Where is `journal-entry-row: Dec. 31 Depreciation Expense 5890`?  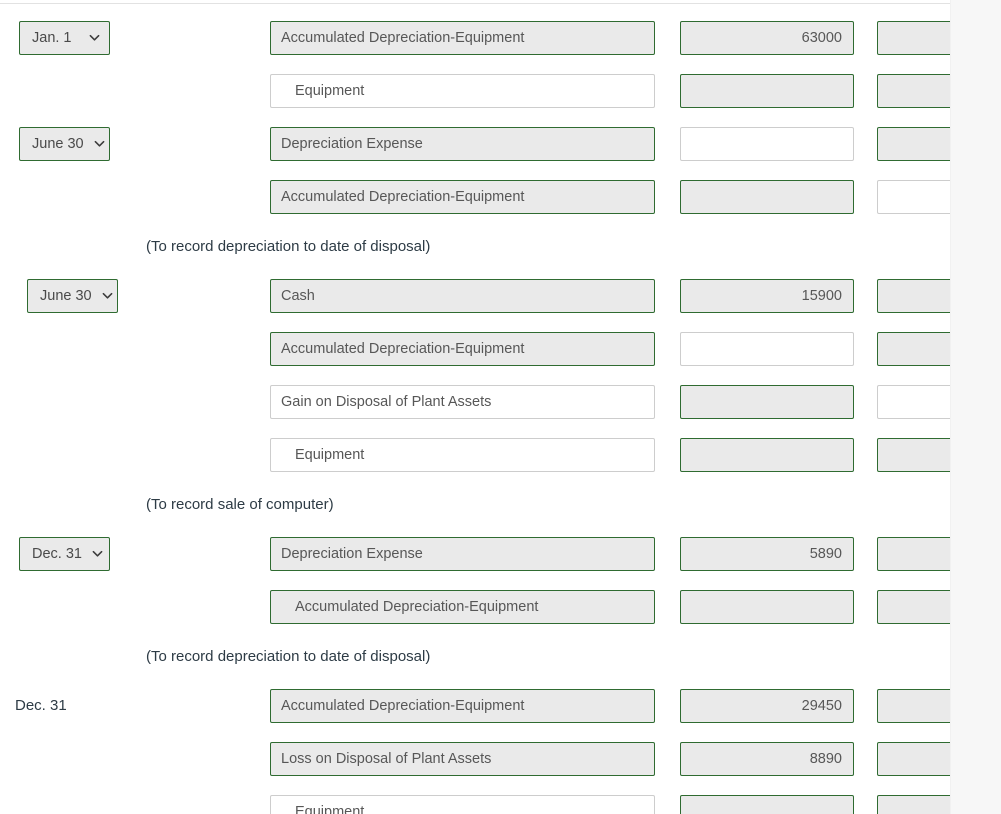
journal-entry-row: Dec. 31 Depreciation Expense 5890 is located at coordinates (475, 553).